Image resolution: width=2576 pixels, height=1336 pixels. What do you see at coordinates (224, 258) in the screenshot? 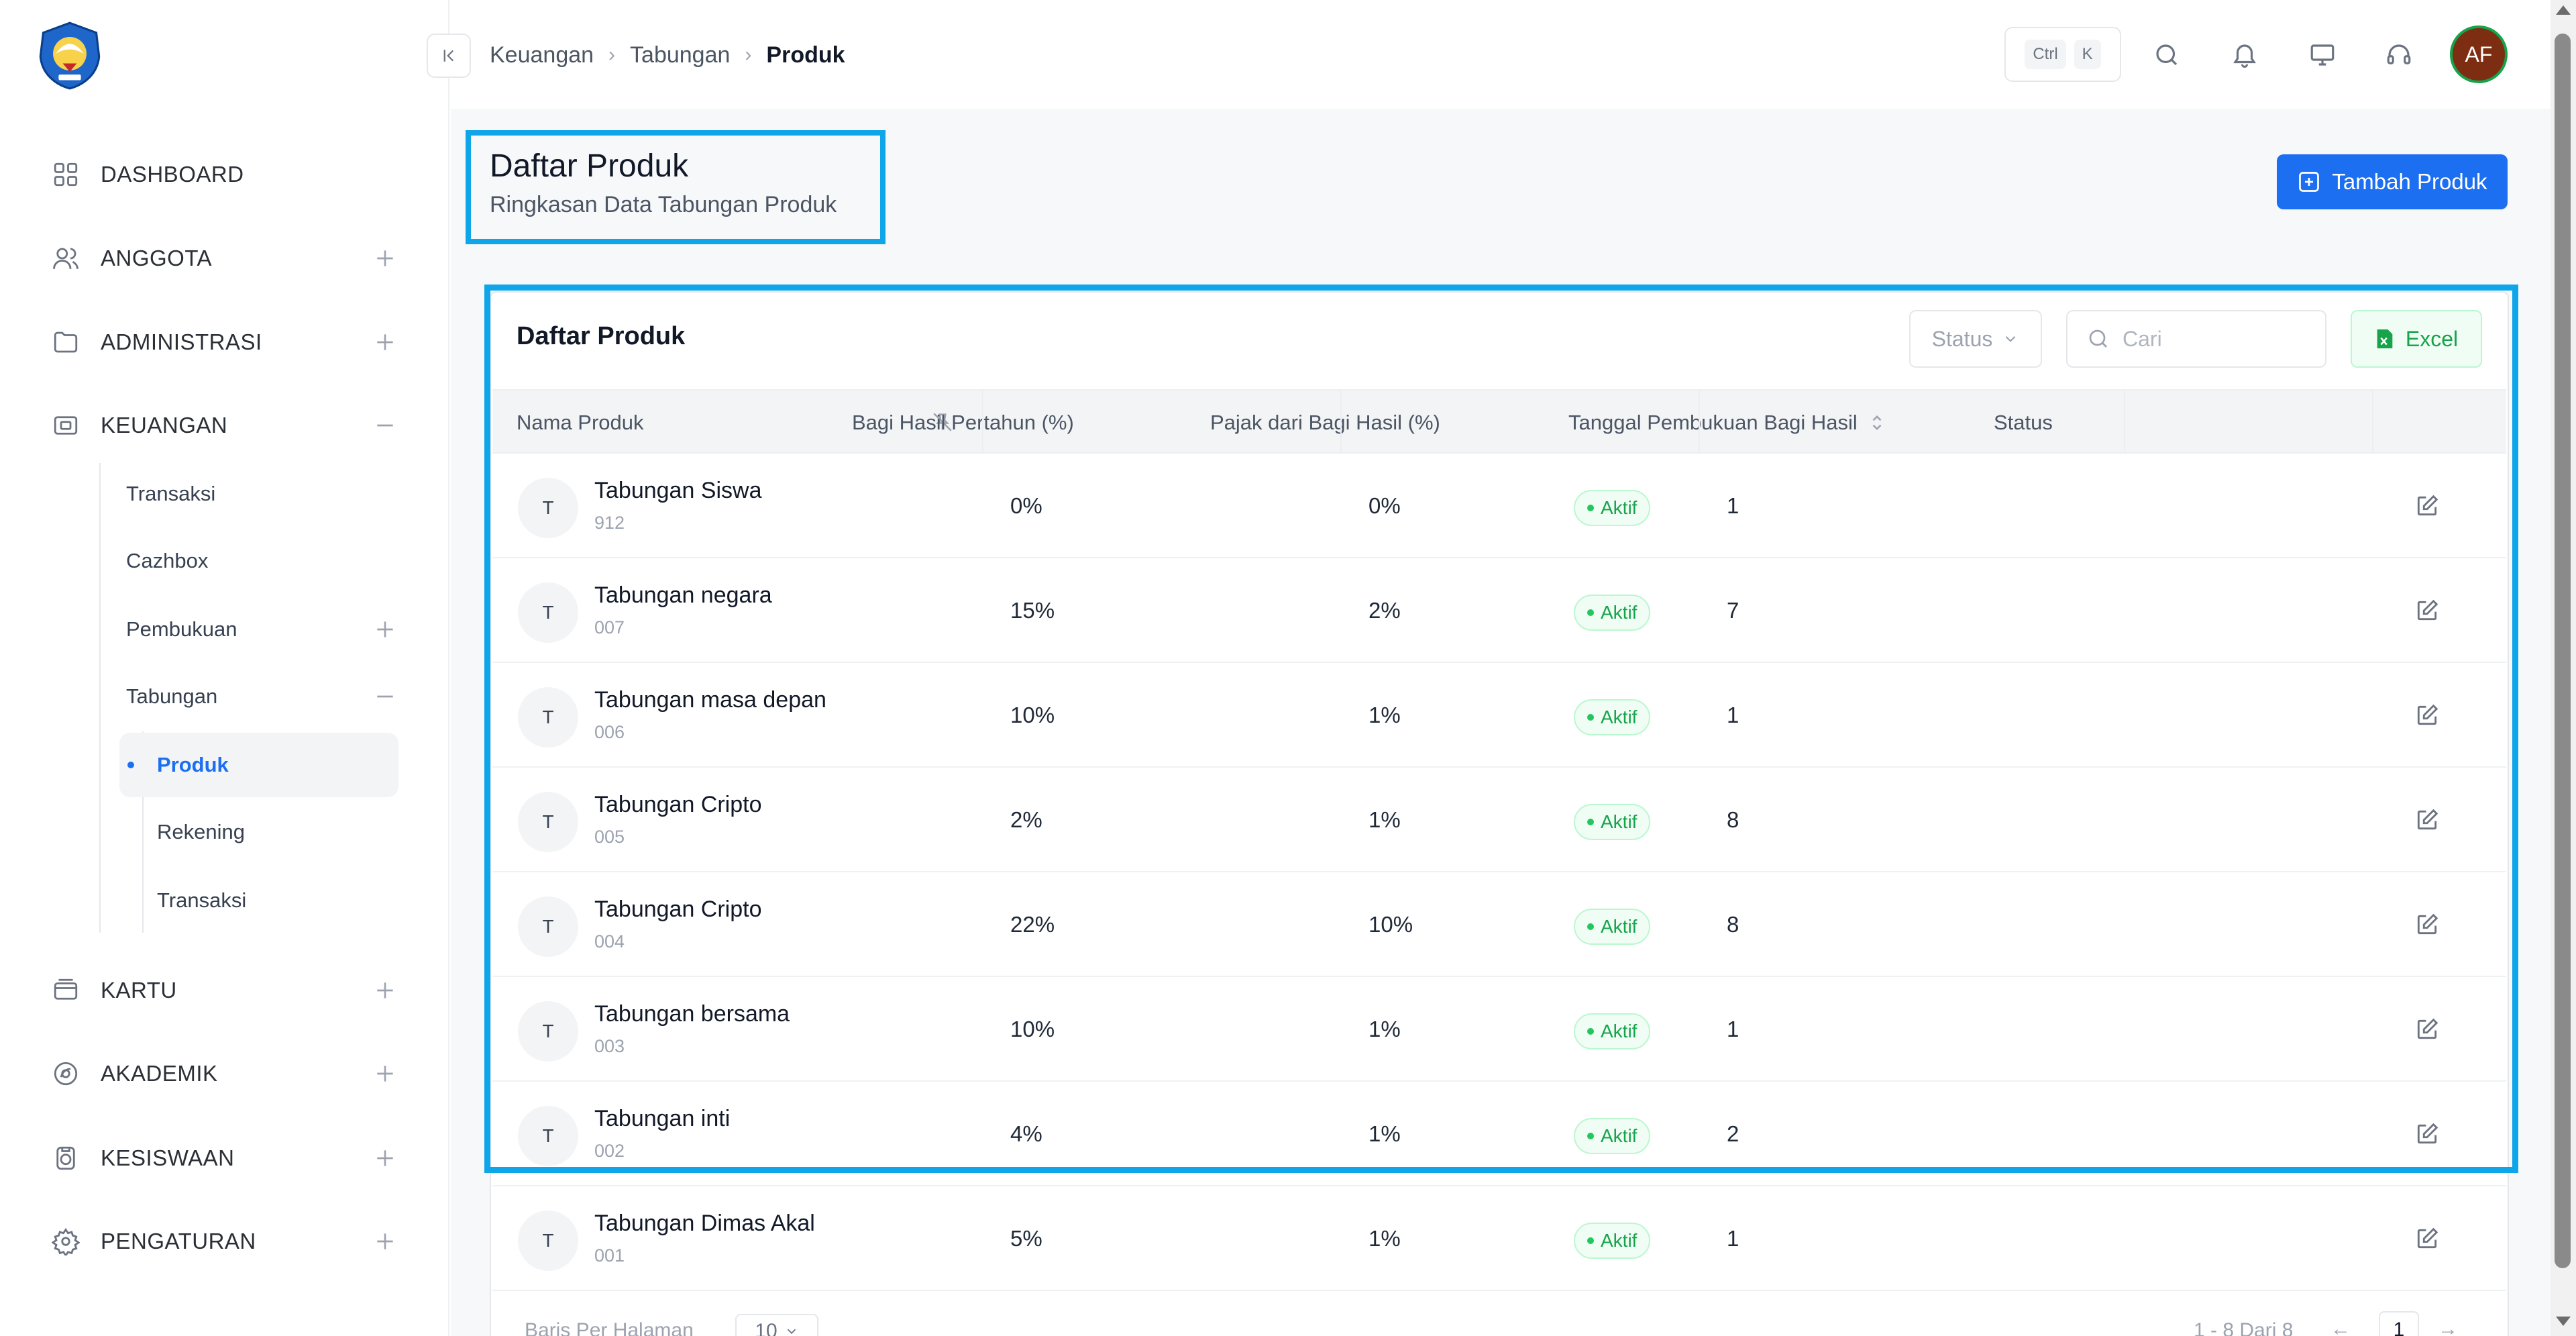
I see `sidebar-item-anggota: ANGGOTA` at bounding box center [224, 258].